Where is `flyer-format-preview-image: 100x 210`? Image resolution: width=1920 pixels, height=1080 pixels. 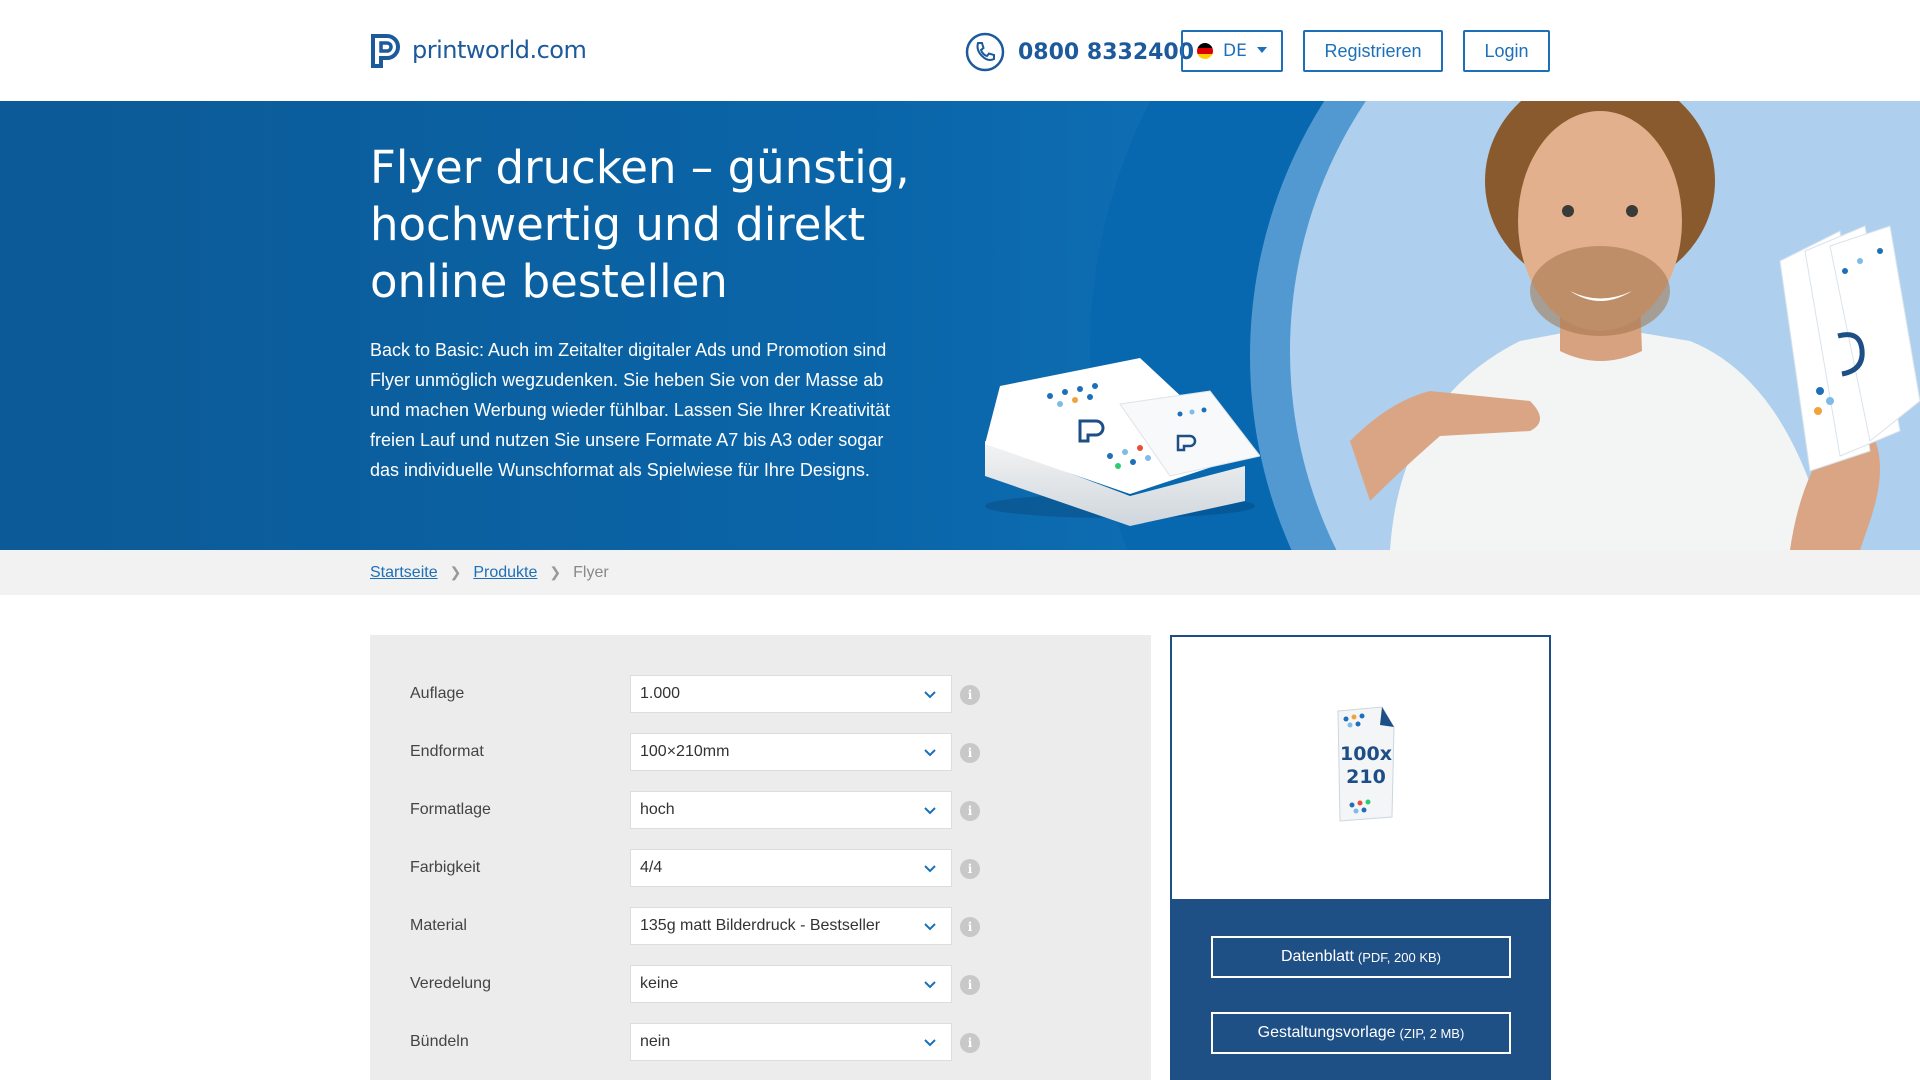 flyer-format-preview-image: 100x 210 is located at coordinates (1366, 764).